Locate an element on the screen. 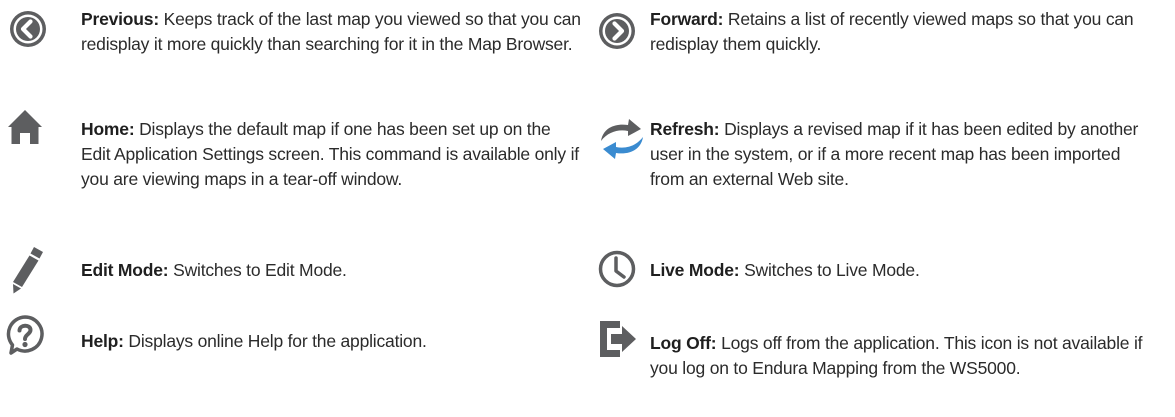  entry-term: Forward: is located at coordinates (687, 19).